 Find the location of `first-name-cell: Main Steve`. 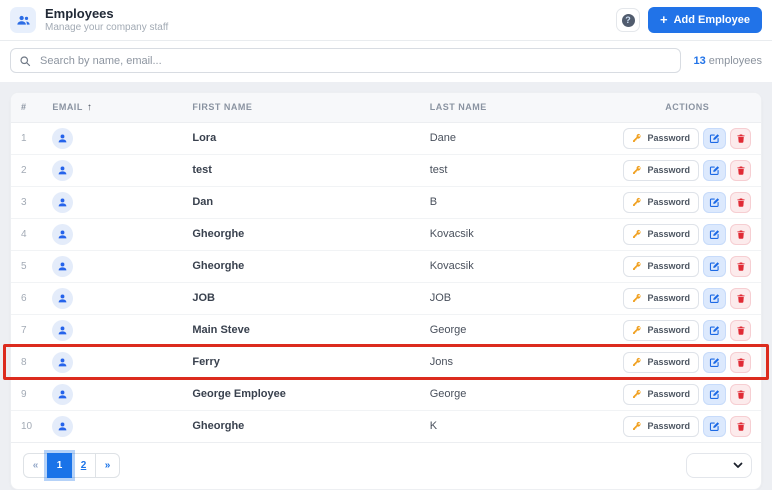

first-name-cell: Main Steve is located at coordinates (301, 330).